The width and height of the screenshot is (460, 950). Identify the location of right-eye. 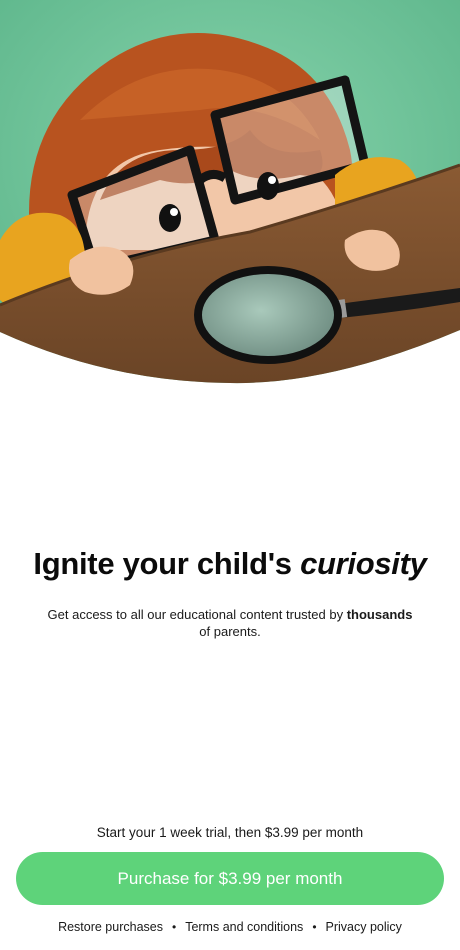
(268, 186).